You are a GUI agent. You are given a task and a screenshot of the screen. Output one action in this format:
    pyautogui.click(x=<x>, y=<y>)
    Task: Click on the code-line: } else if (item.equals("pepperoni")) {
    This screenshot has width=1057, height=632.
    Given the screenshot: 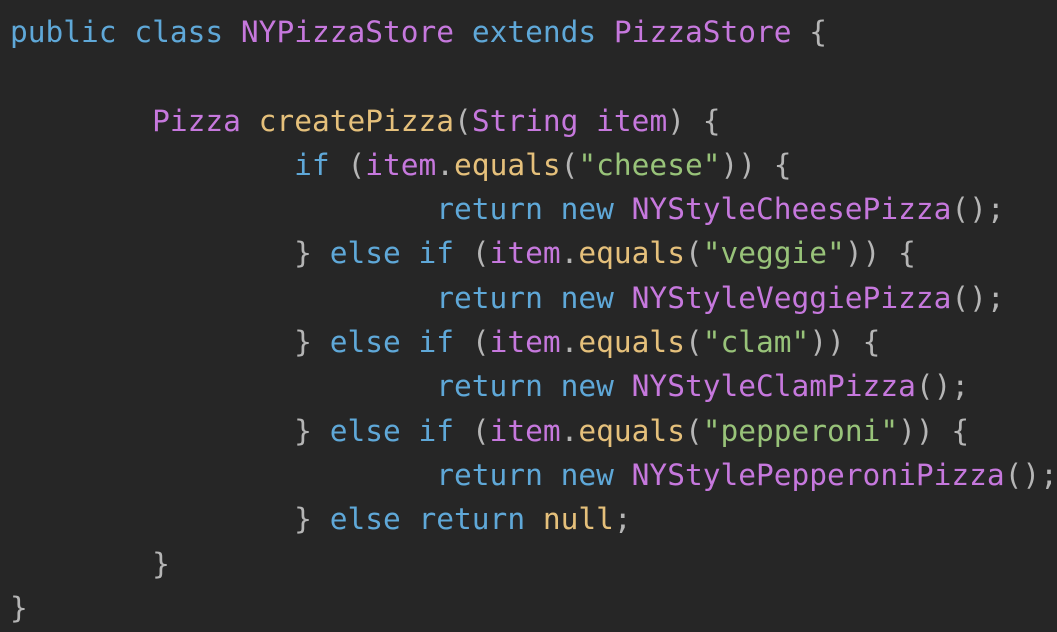 What is the action you would take?
    pyautogui.click(x=533, y=431)
    